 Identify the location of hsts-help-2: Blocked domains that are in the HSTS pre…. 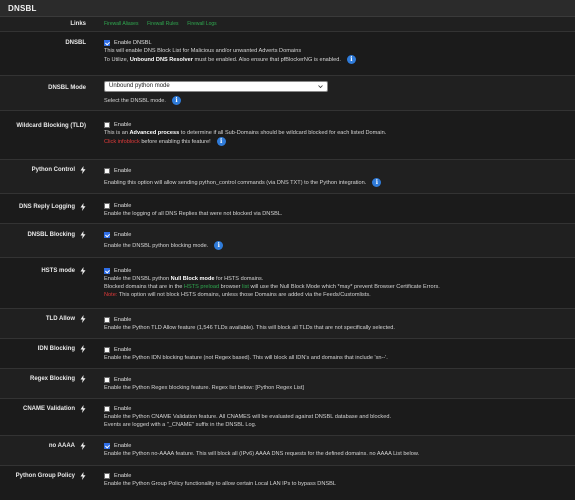
(272, 287).